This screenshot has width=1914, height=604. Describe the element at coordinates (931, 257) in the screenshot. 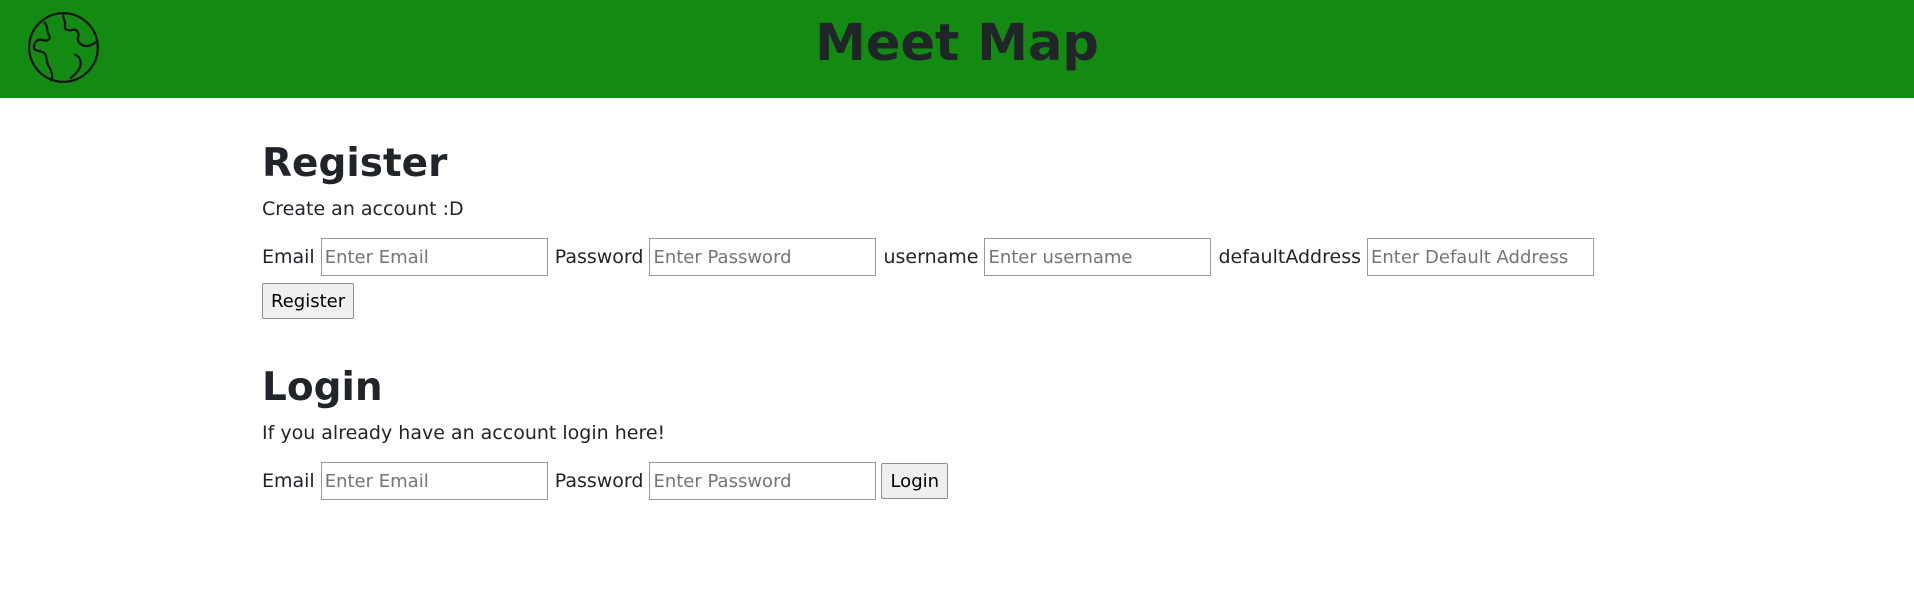

I see `register-username-label: username` at that location.